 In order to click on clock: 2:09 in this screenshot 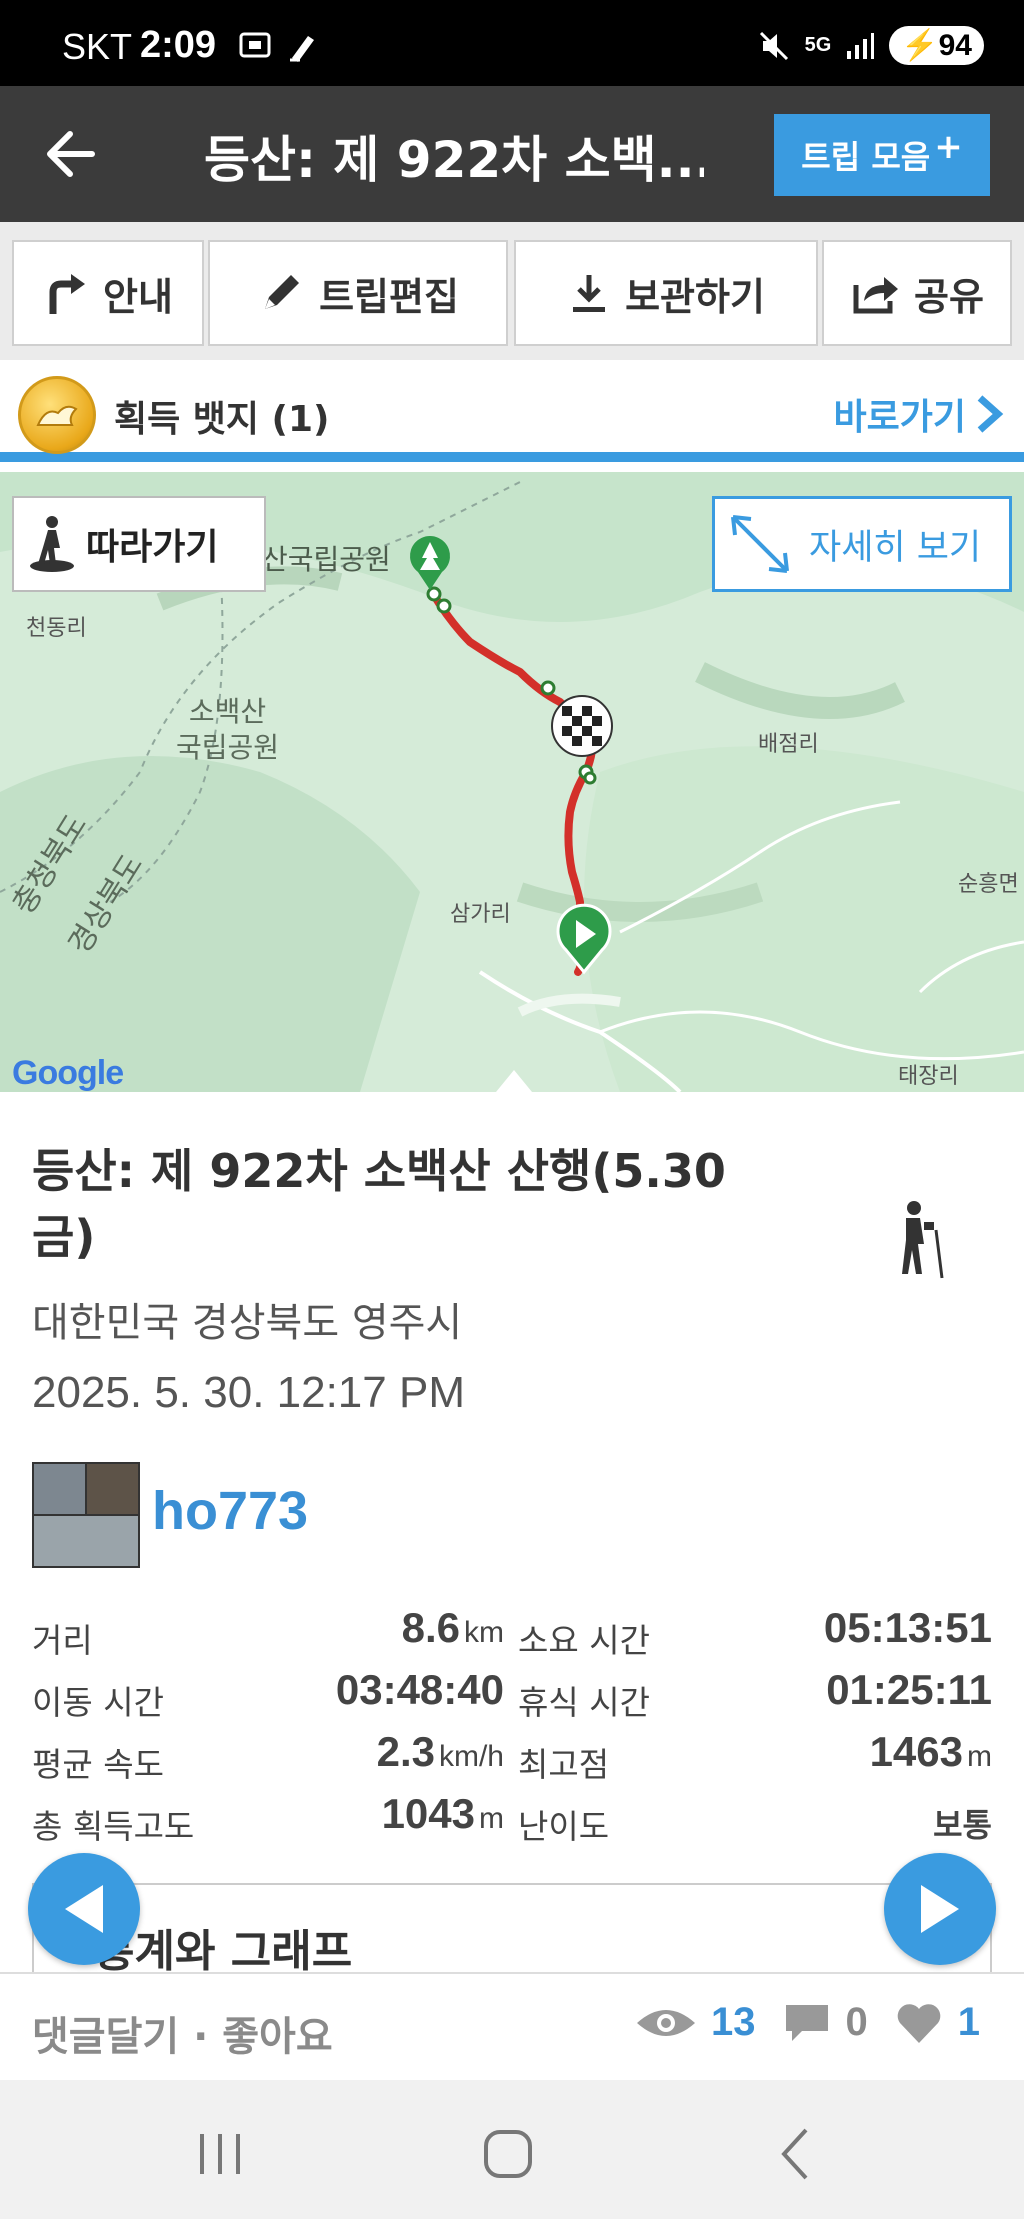, I will do `click(178, 45)`.